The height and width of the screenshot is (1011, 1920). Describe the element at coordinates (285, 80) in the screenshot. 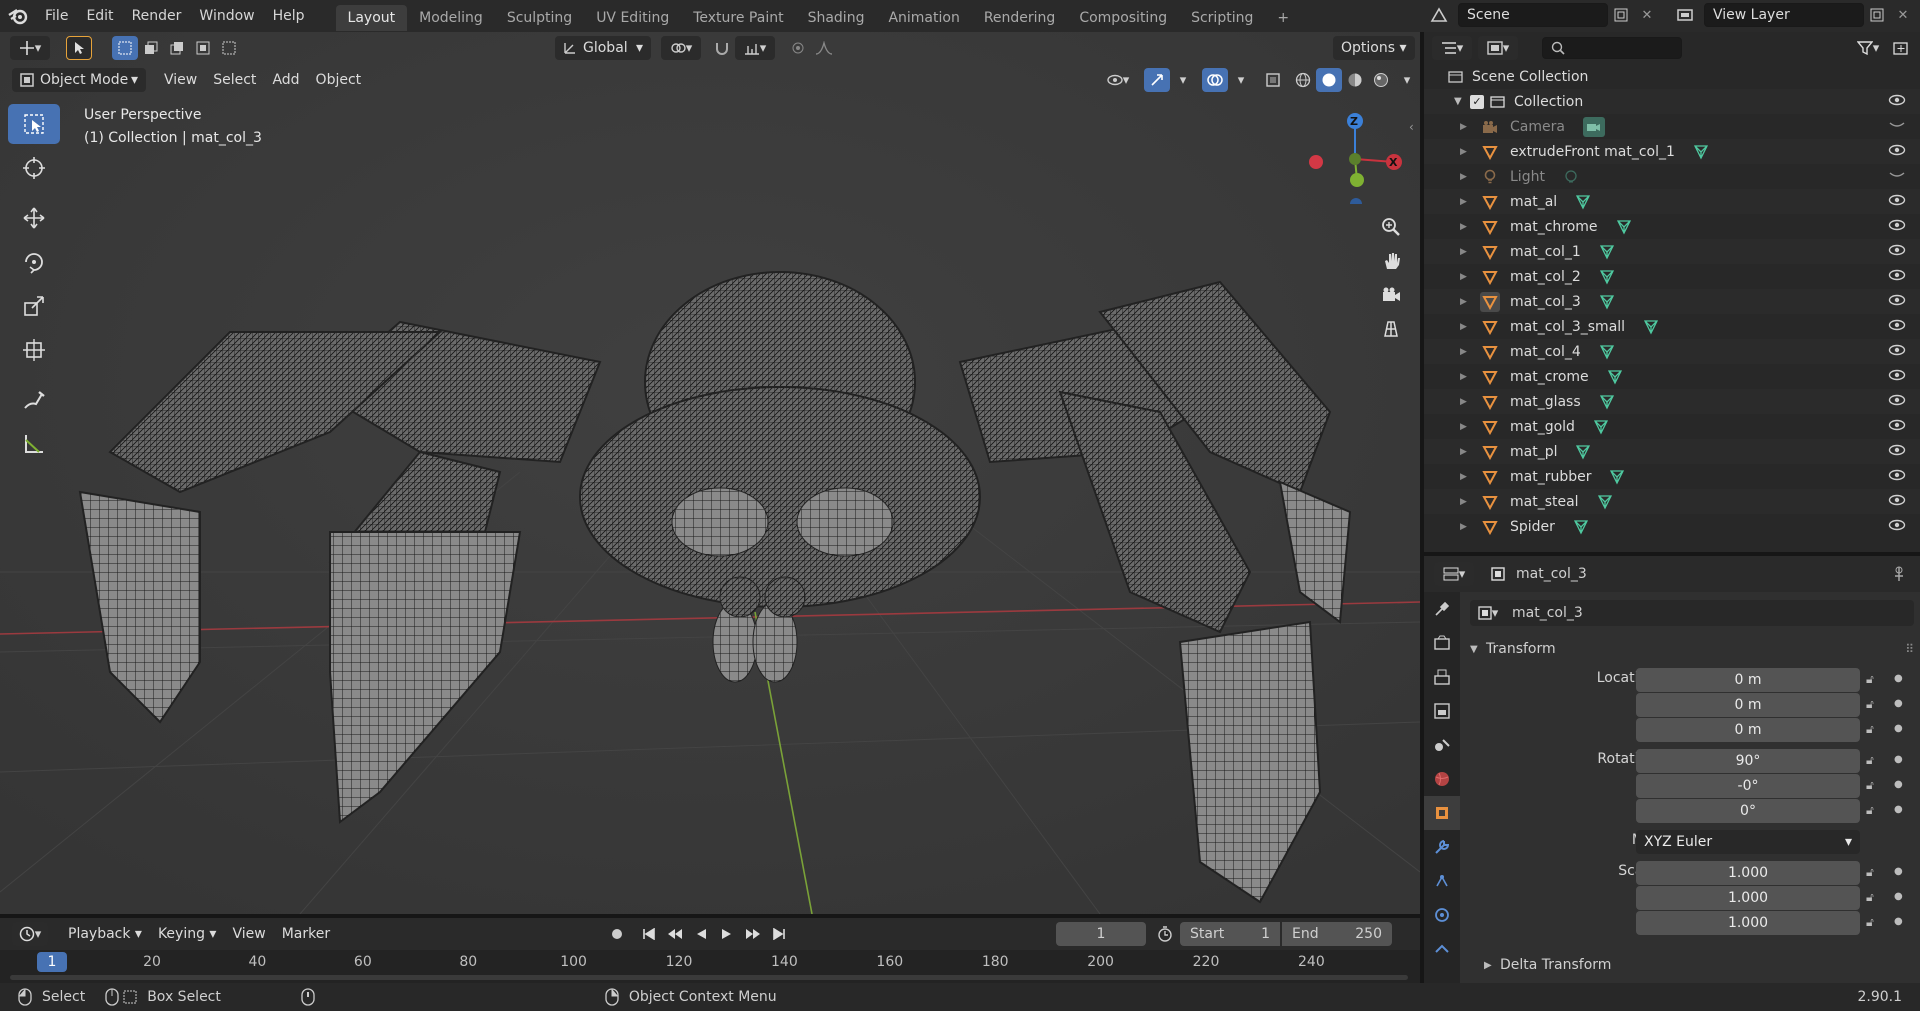

I see `menu-add: Add` at that location.